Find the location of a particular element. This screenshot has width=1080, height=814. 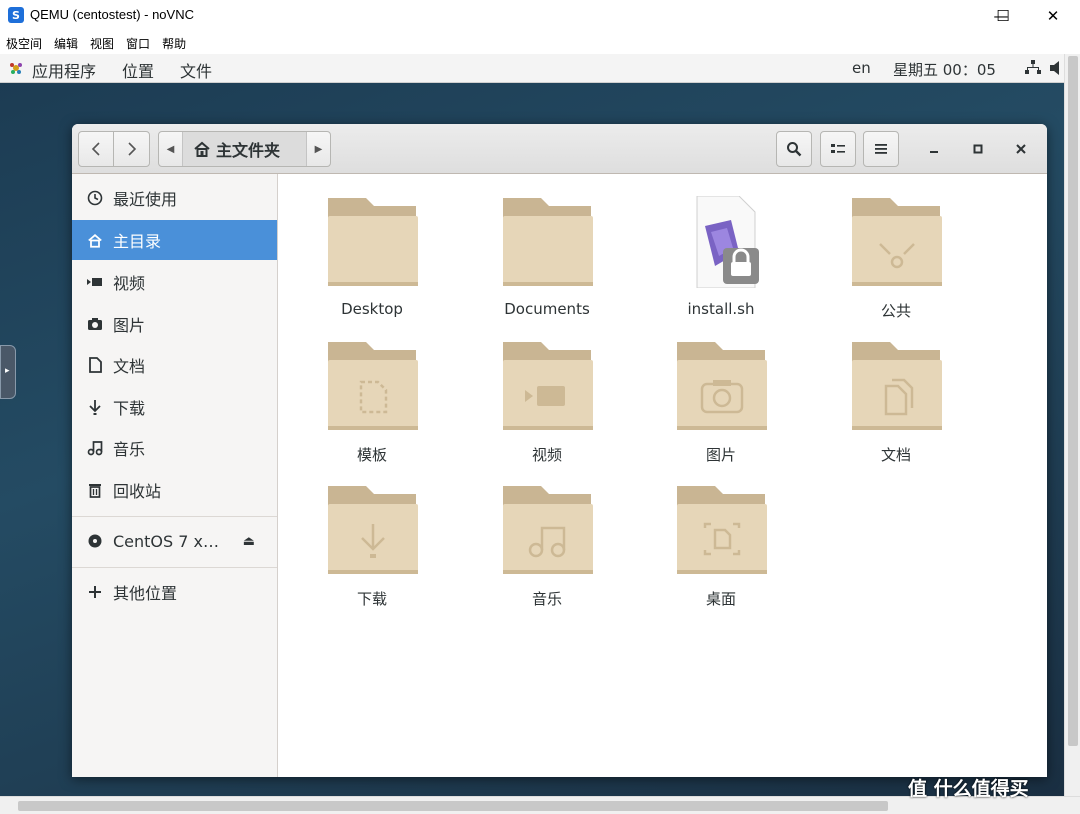

clock-icon is located at coordinates (95, 198).